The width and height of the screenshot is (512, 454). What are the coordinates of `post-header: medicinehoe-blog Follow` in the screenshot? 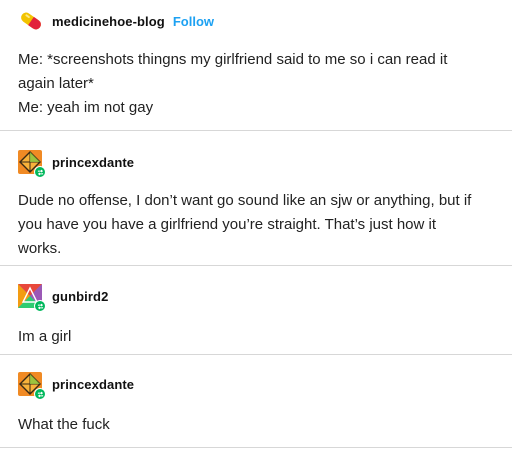 It's located at (256, 21).